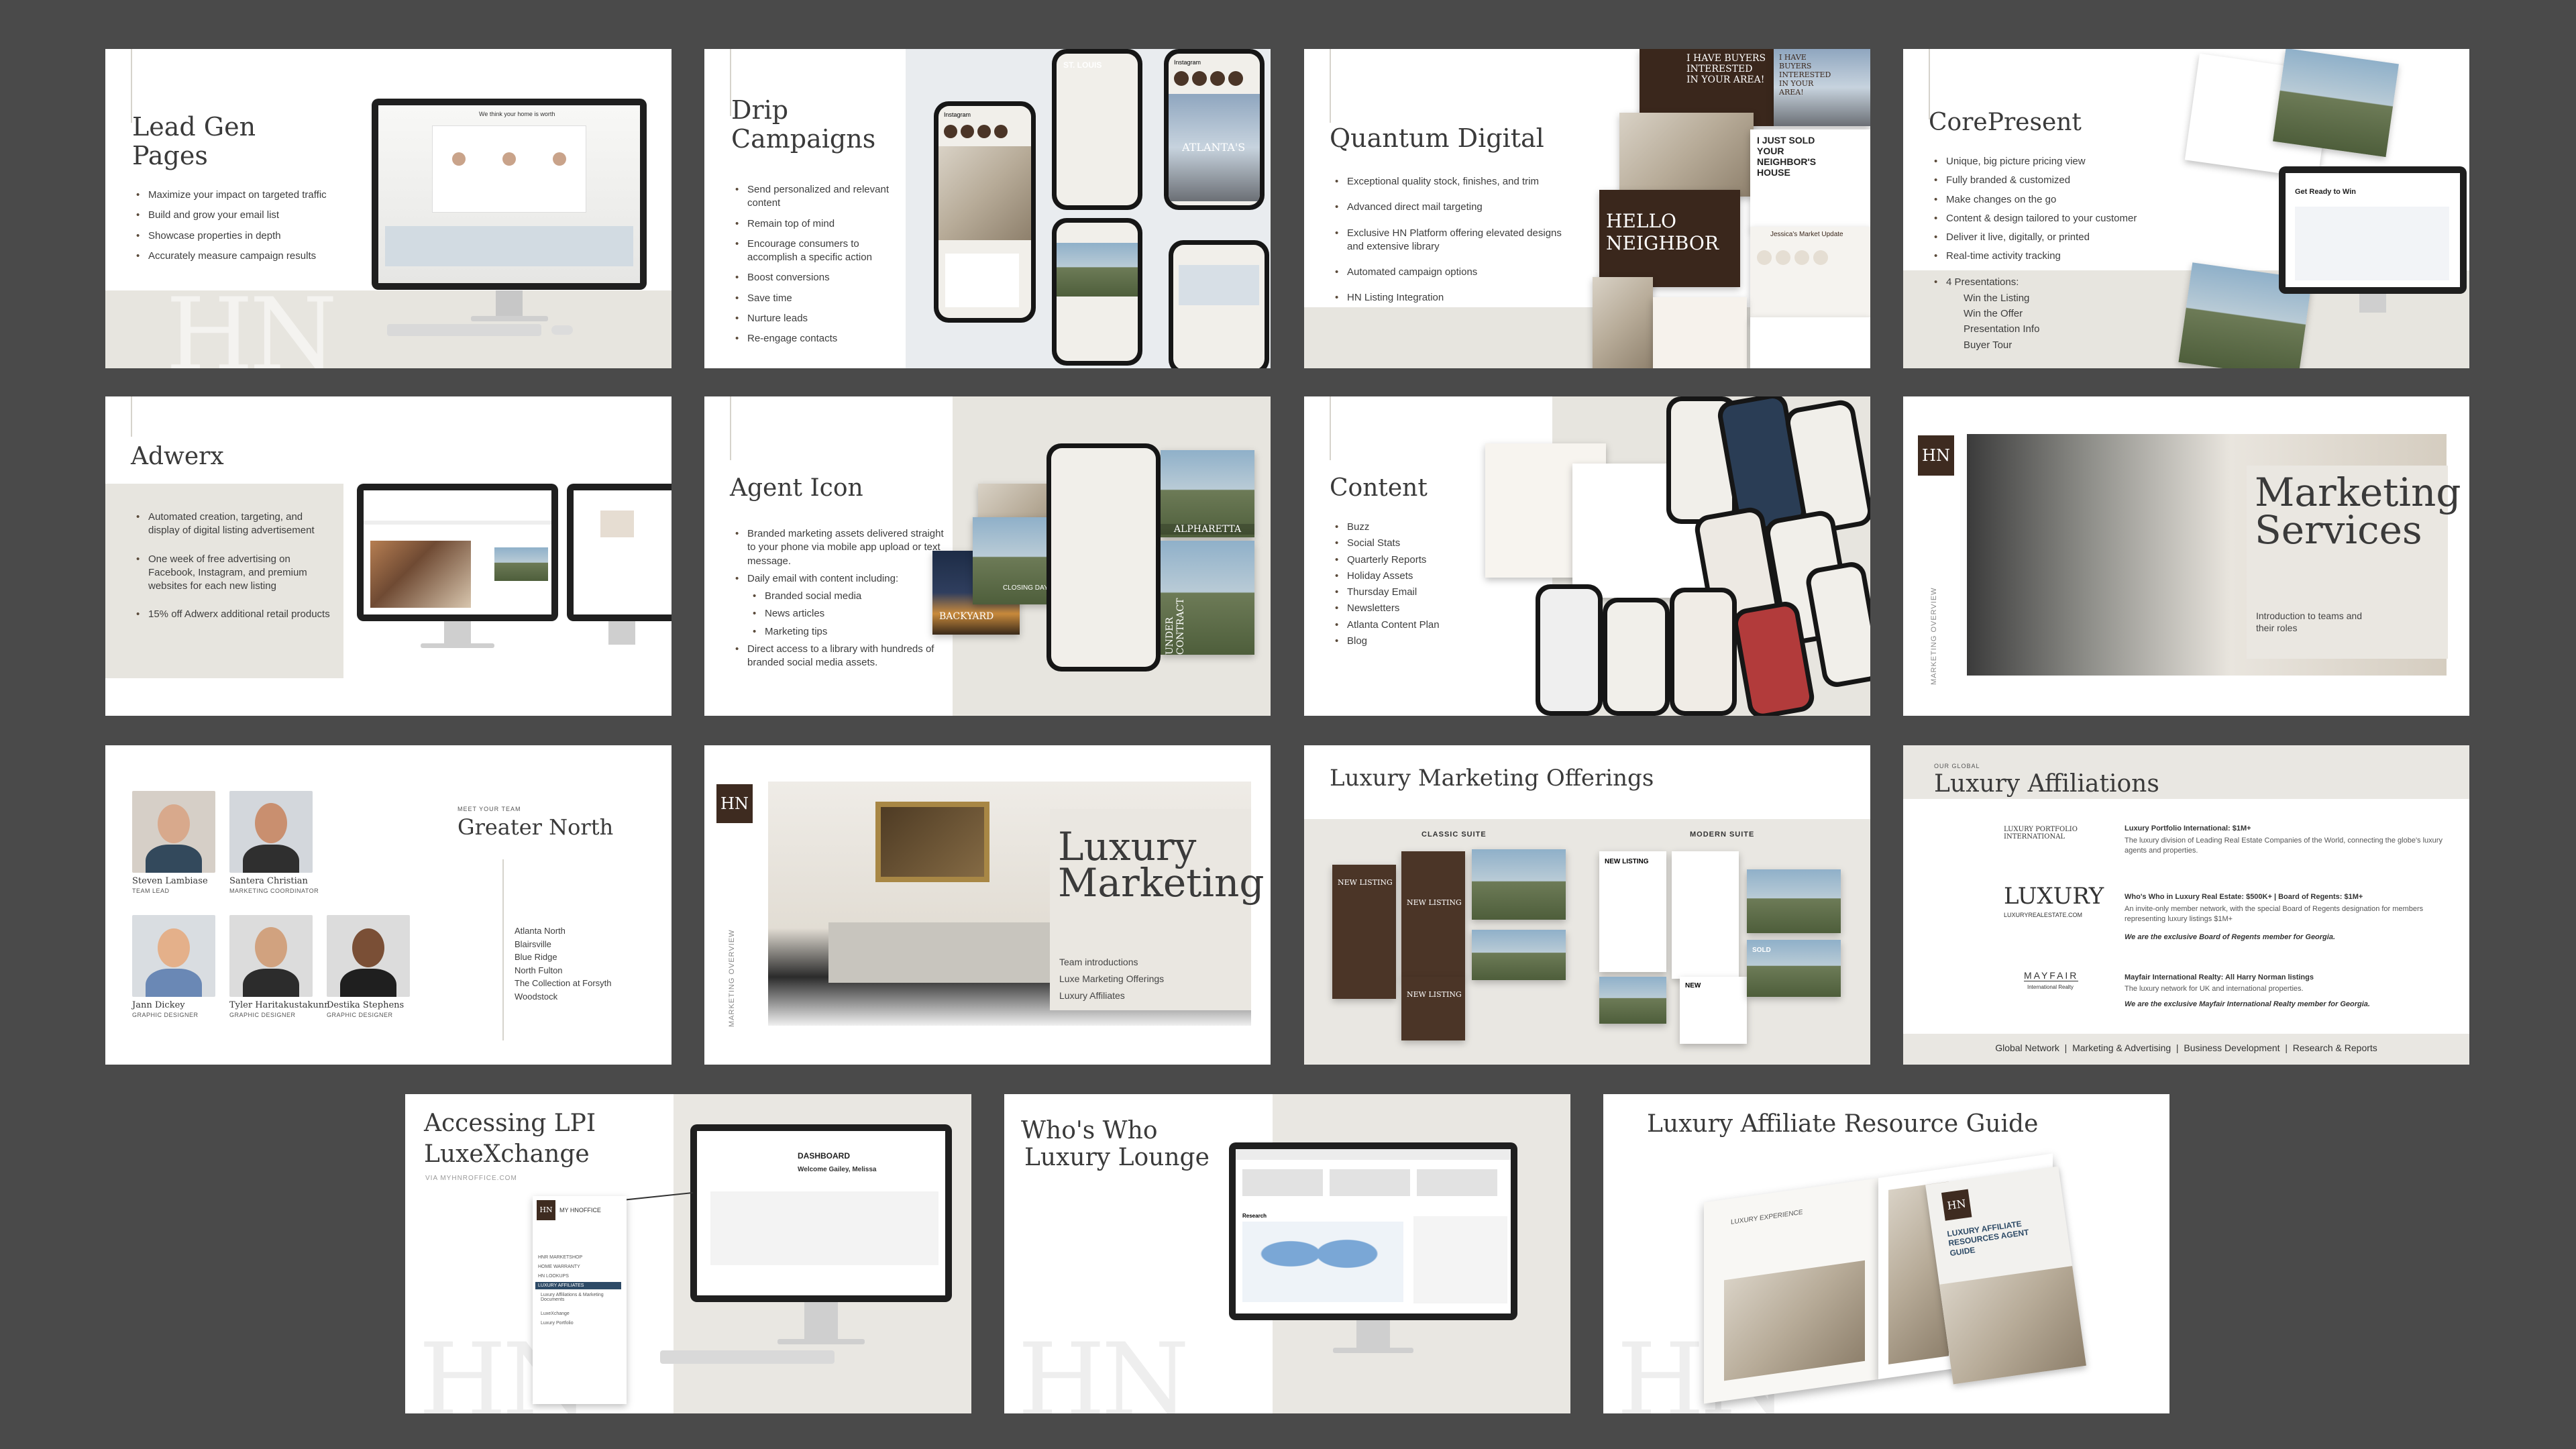  Describe the element at coordinates (1433, 1008) in the screenshot. I see `suite-card: NEW LISTING` at that location.